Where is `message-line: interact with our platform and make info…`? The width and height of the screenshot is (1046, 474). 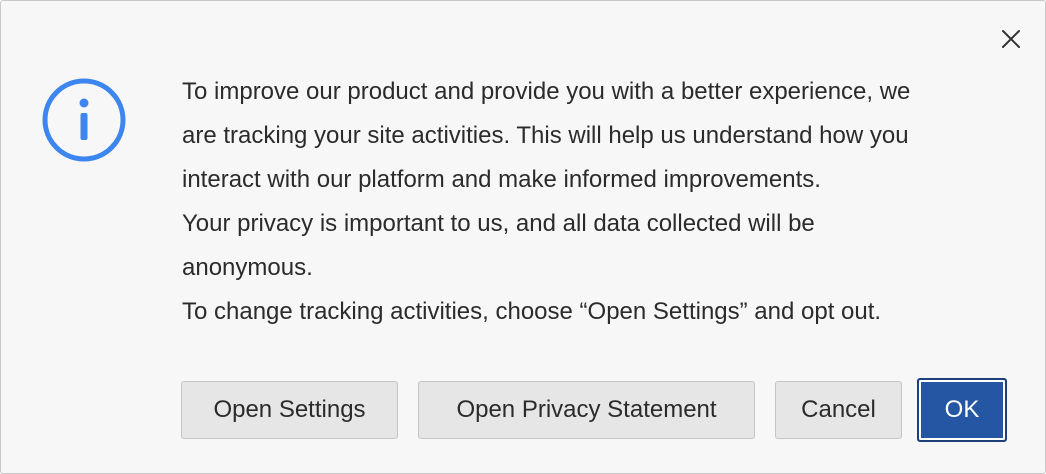
message-line: interact with our platform and make info… is located at coordinates (501, 179).